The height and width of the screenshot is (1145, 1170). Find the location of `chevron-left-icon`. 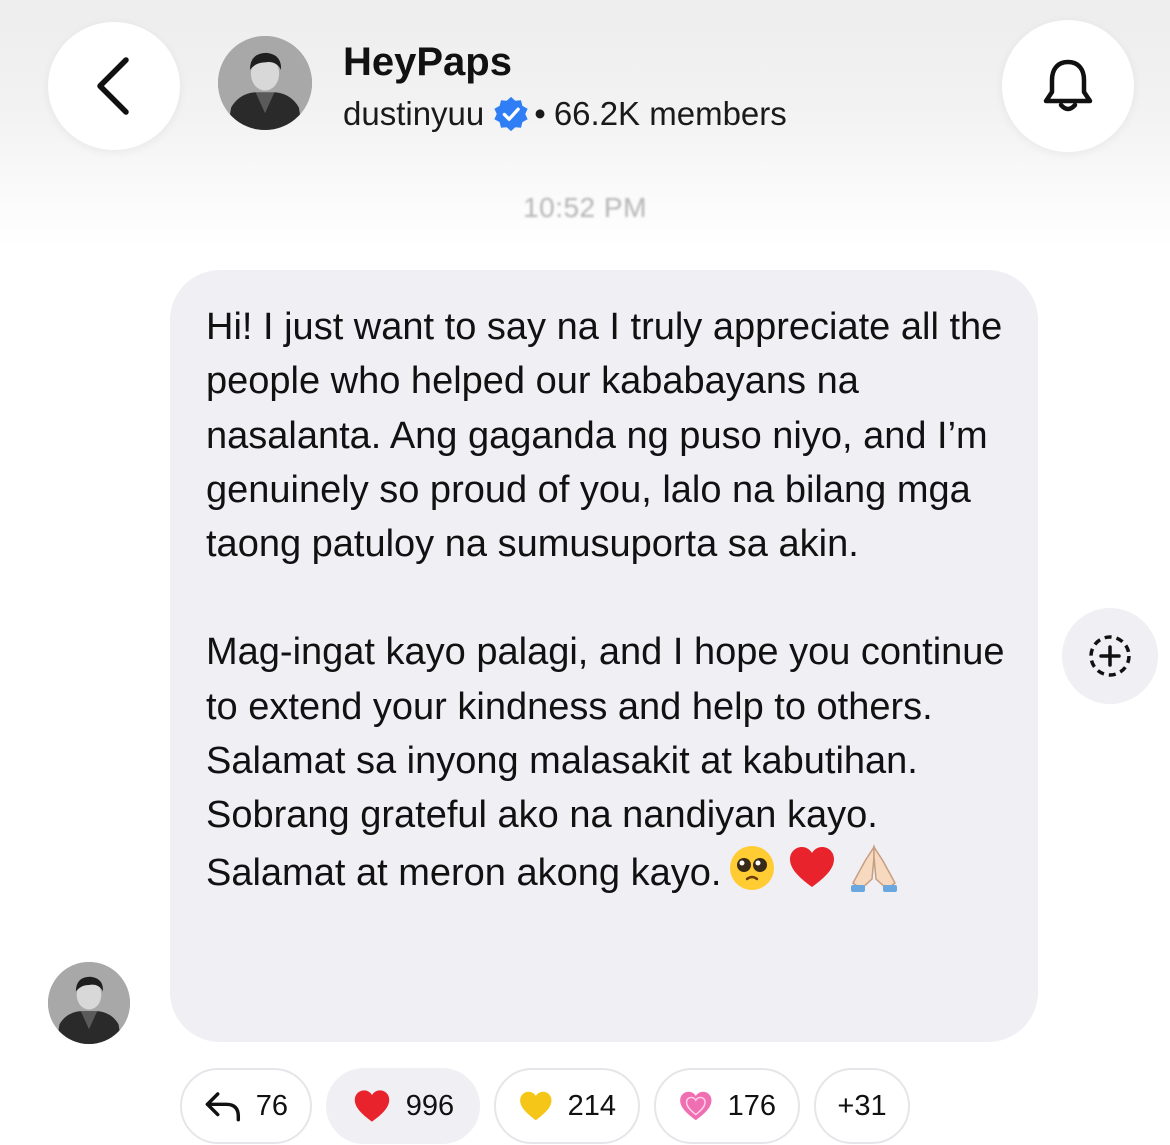

chevron-left-icon is located at coordinates (113, 86).